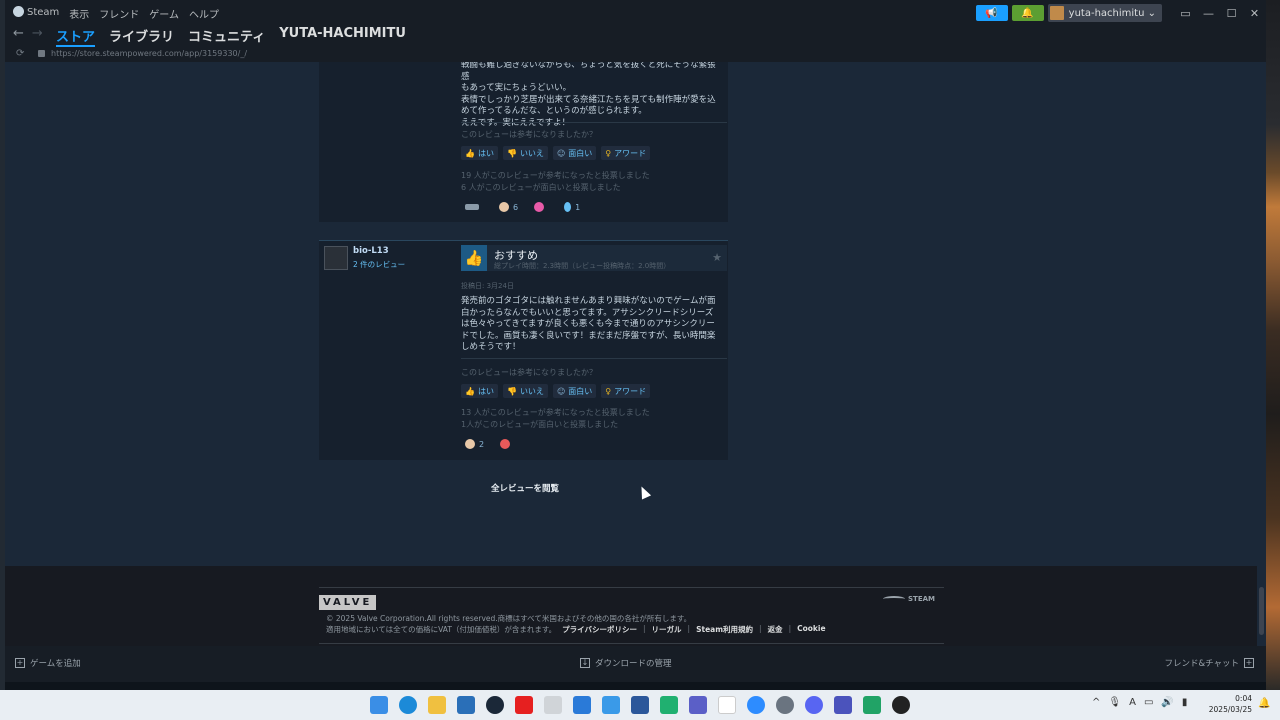 This screenshot has height=720, width=1280. I want to click on refunds-link: 返金, so click(775, 629).